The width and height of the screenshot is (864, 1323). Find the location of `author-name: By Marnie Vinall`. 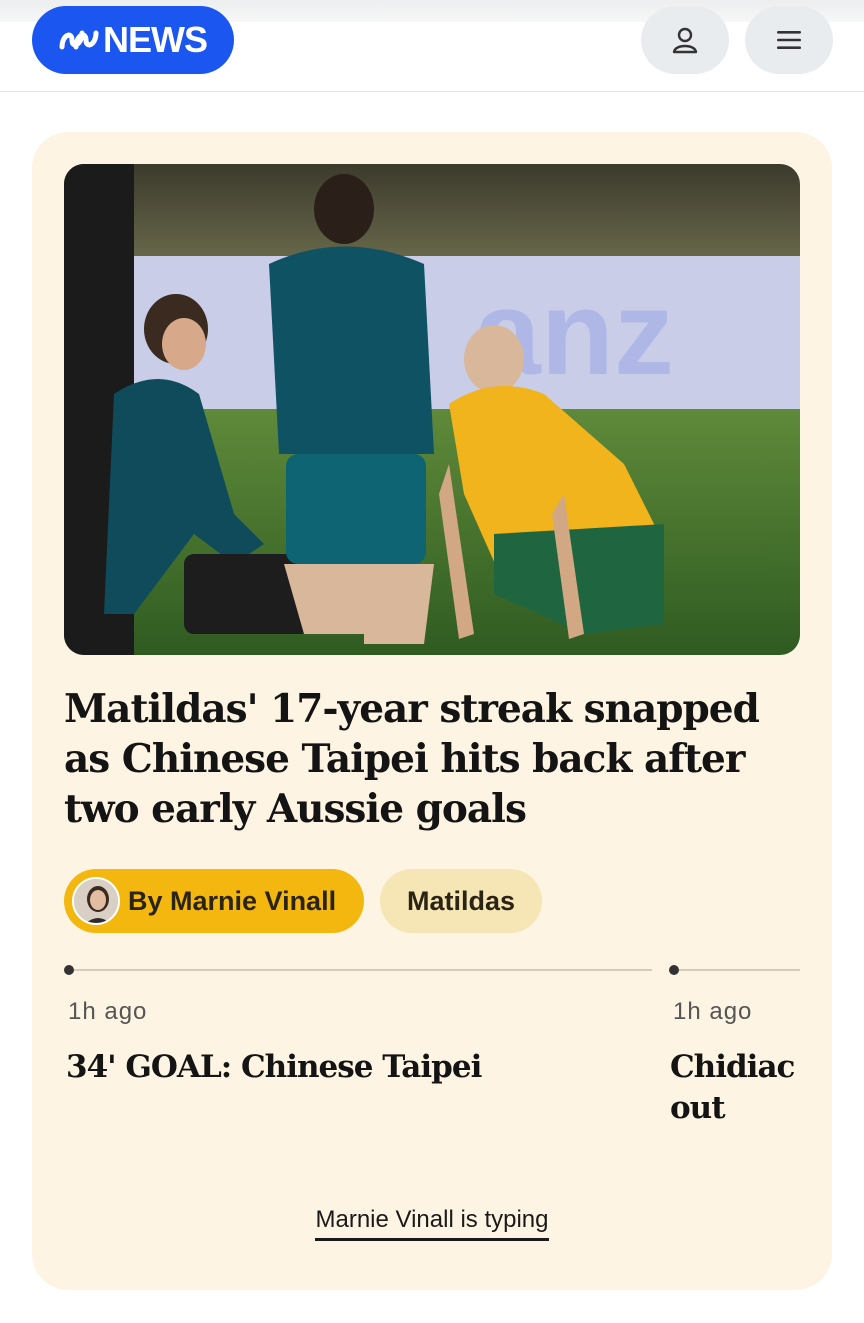

author-name: By Marnie Vinall is located at coordinates (232, 900).